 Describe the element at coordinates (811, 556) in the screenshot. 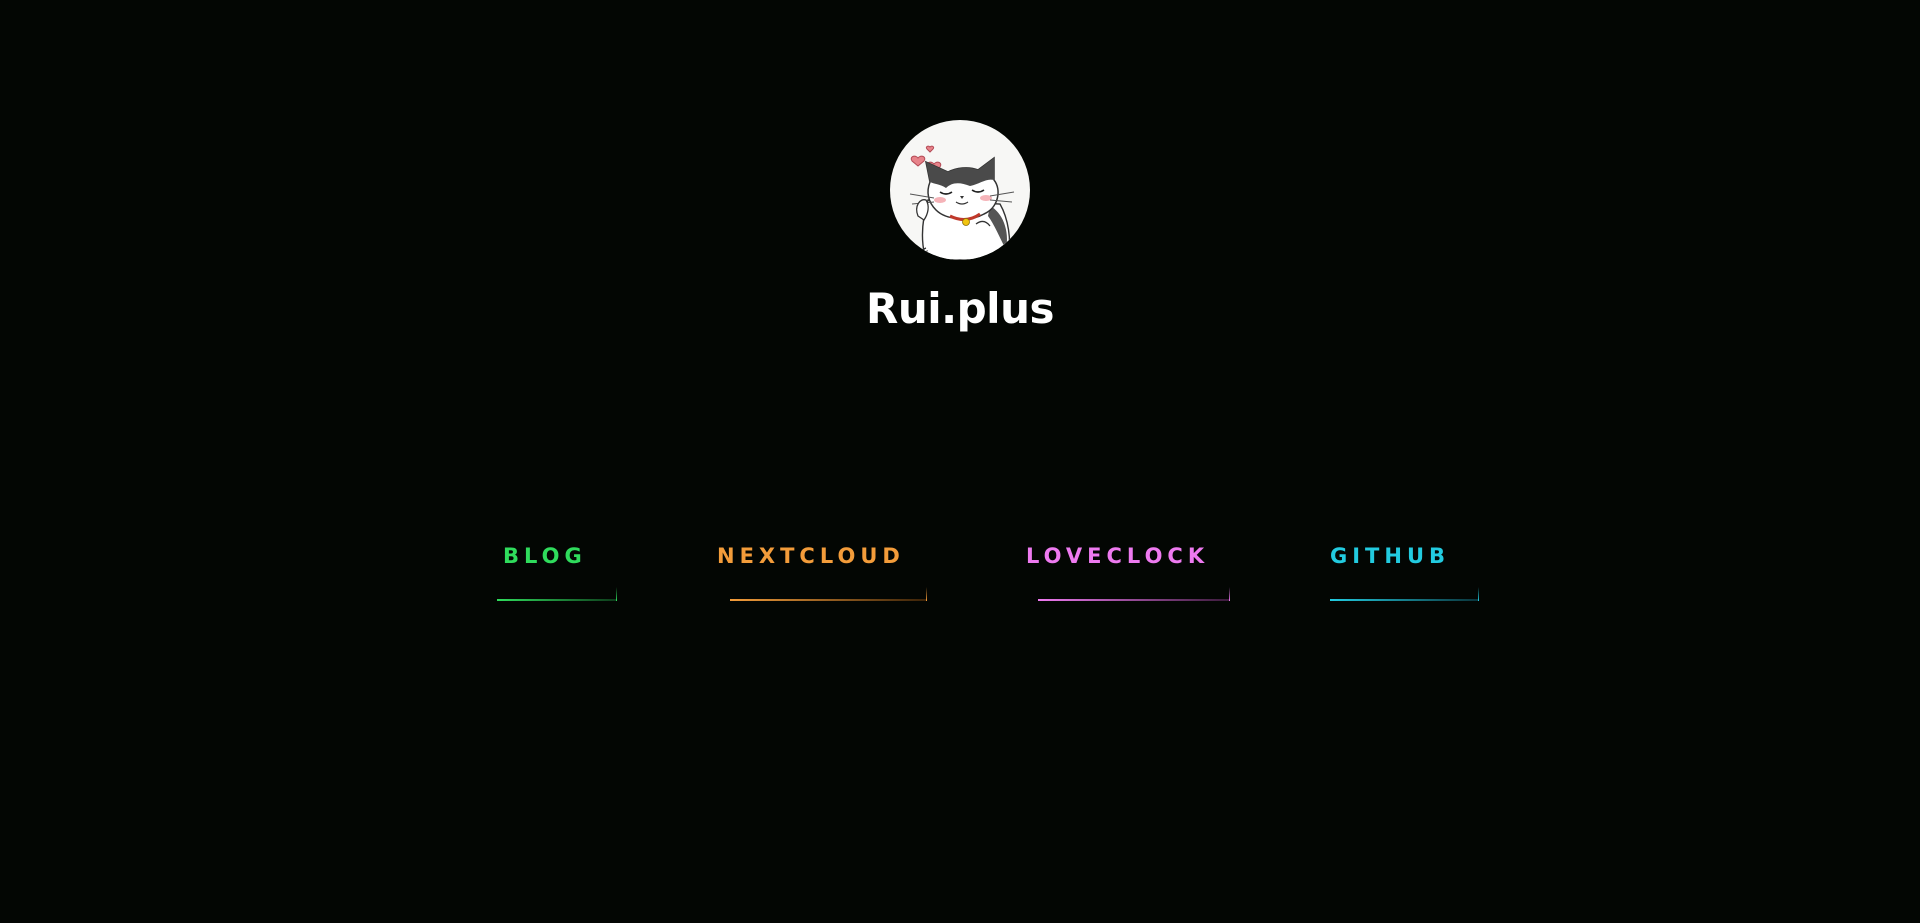

I see `nav-link-nextcloud: NEXTCLOUD` at that location.